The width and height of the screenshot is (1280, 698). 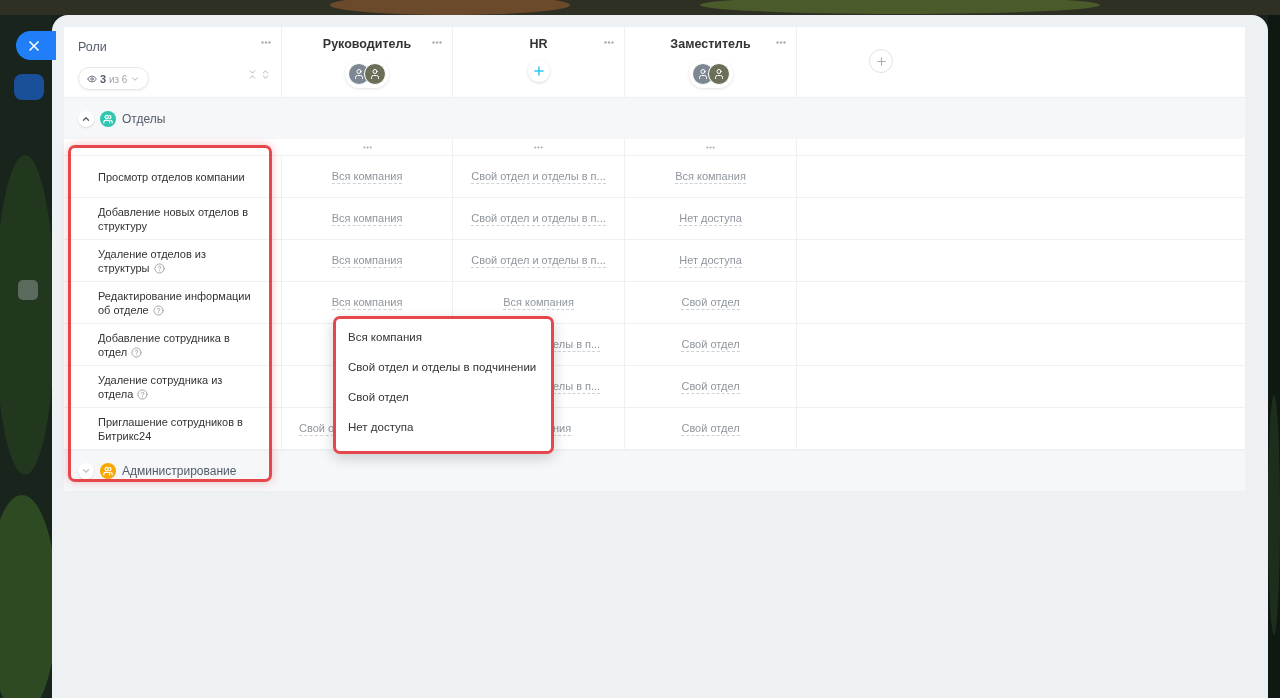 What do you see at coordinates (114, 78) in the screenshot?
I see `visible-roles-button: 3 из 6` at bounding box center [114, 78].